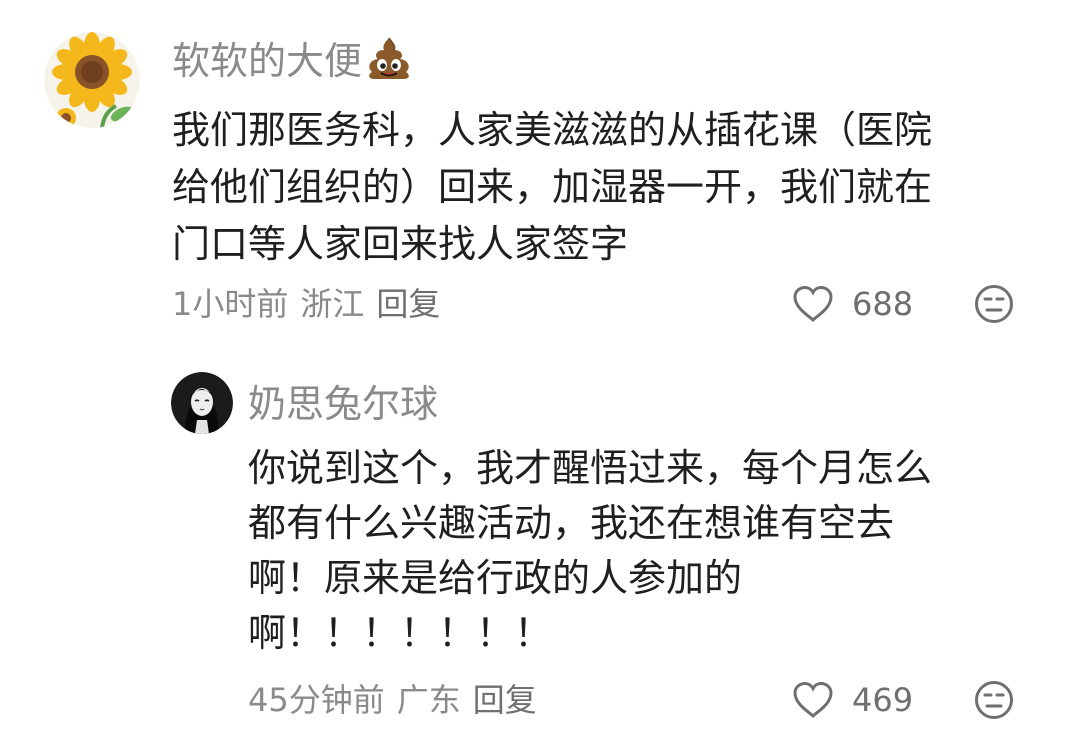 The height and width of the screenshot is (745, 1080). I want to click on comment-text-line: 啊！！！！！！！, so click(400, 633).